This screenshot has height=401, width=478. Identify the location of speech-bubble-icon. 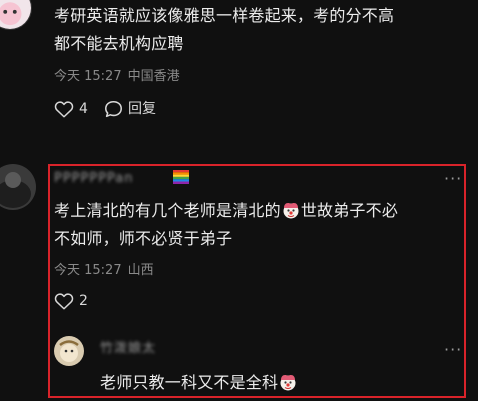
(113, 109).